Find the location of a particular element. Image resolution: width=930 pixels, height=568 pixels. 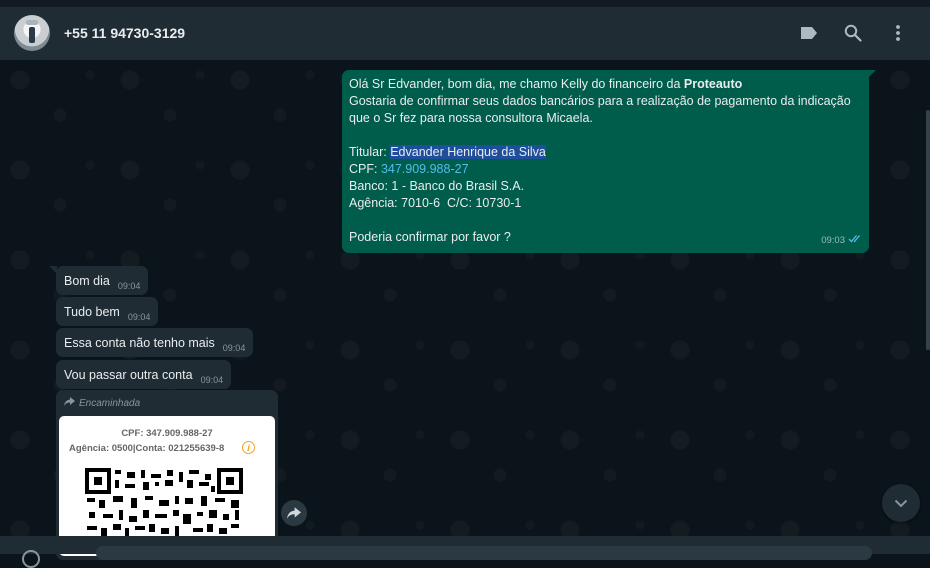

double-check-icon is located at coordinates (855, 240).